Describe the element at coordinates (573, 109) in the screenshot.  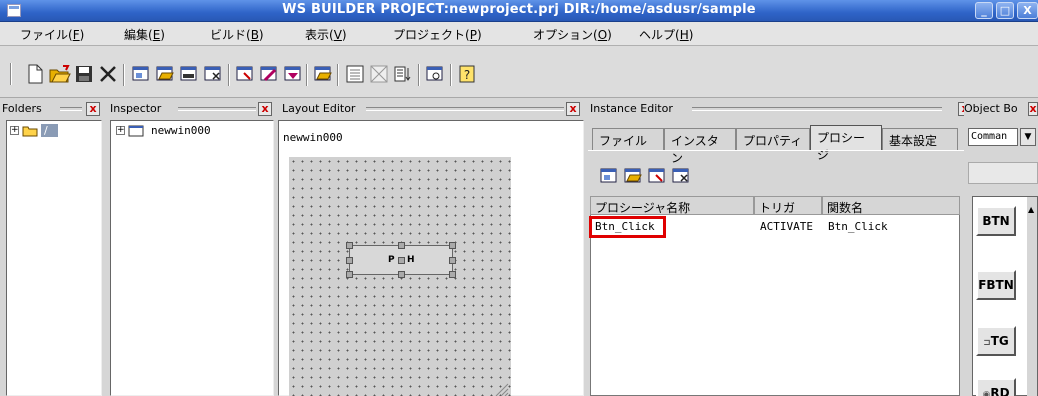
I see `layout-editor-close-icon: x` at that location.